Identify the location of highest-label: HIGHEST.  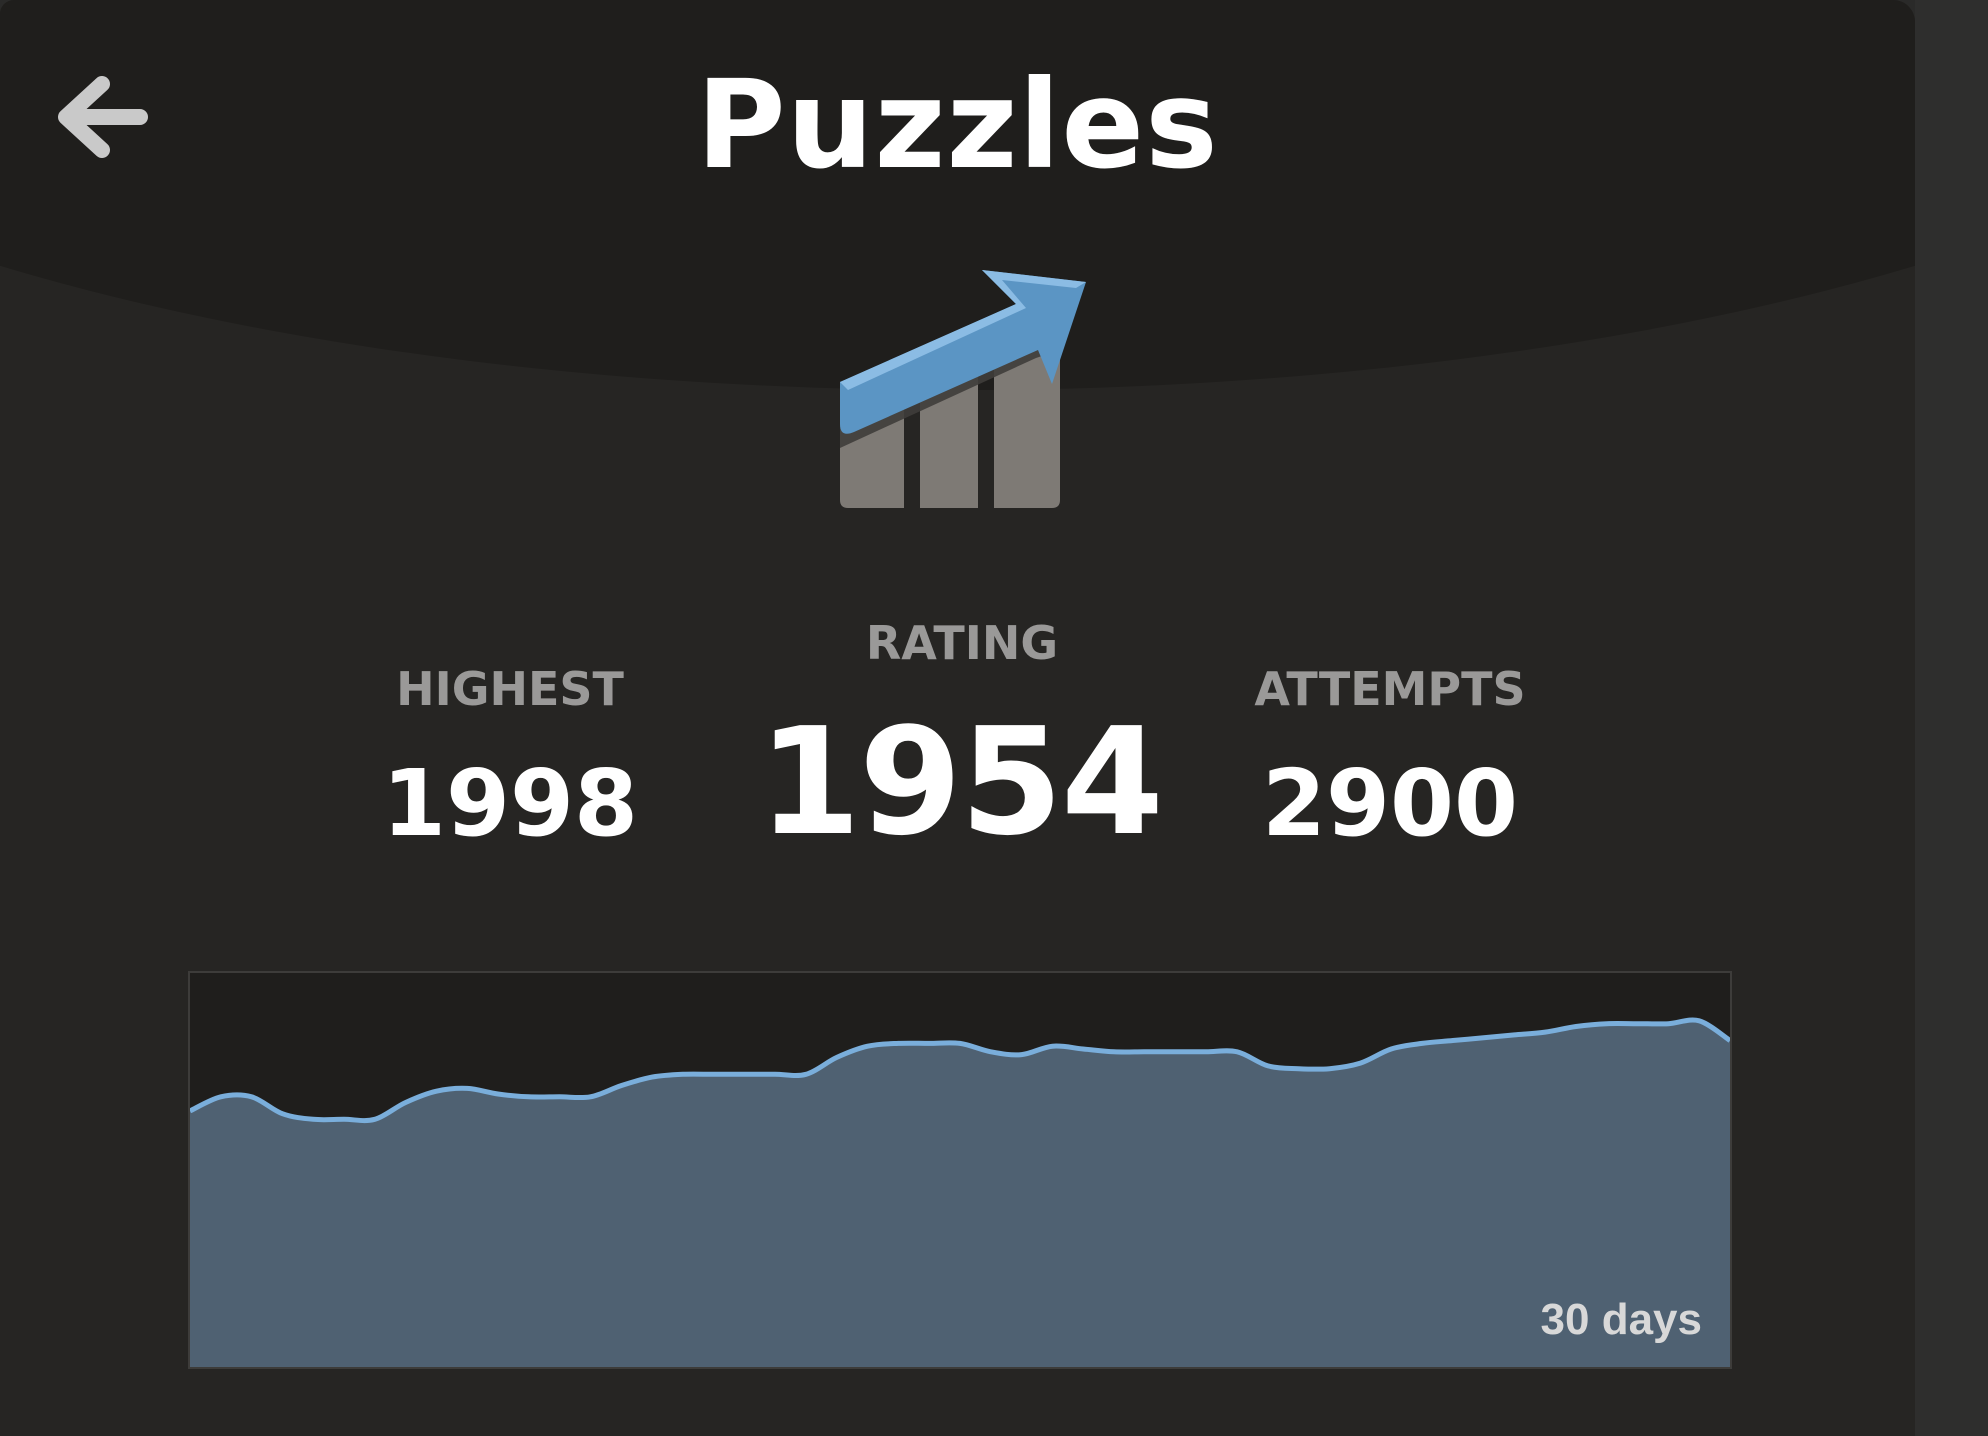
(510, 689).